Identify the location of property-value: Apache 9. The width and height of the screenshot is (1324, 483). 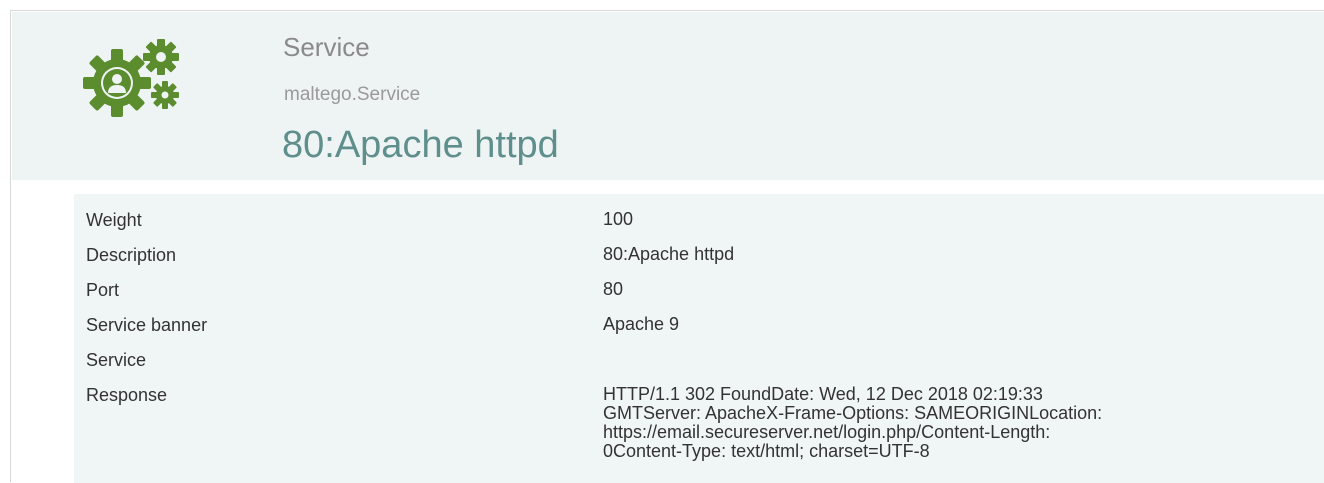
(641, 324).